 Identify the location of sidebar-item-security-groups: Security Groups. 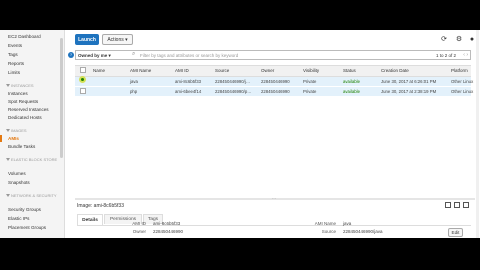
(24, 209).